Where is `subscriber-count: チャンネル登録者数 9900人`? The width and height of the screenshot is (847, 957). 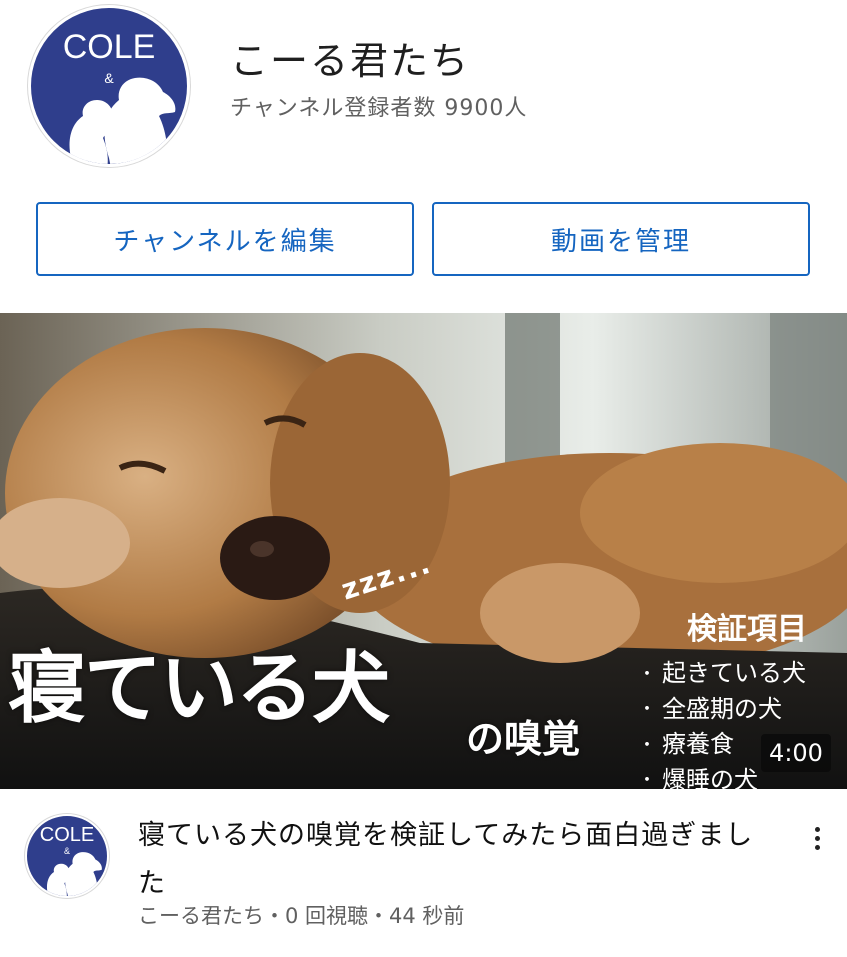
subscriber-count: チャンネル登録者数 9900人 is located at coordinates (379, 108).